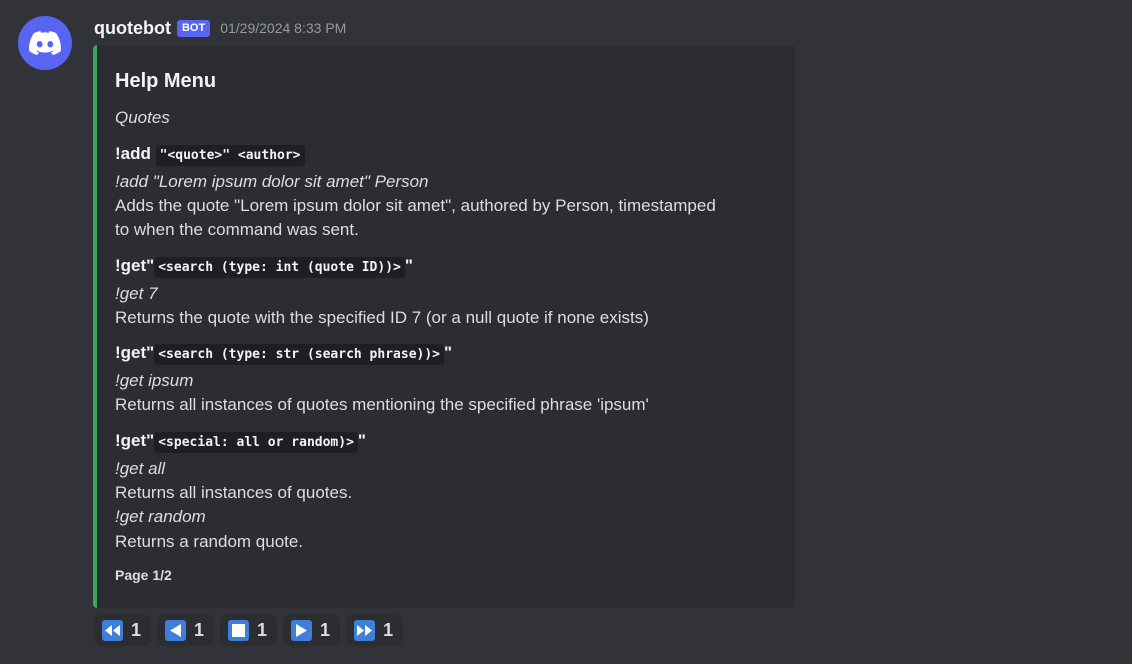 The height and width of the screenshot is (664, 1132). Describe the element at coordinates (299, 354) in the screenshot. I see `command-args: <search (type: str (search phrase))>` at that location.